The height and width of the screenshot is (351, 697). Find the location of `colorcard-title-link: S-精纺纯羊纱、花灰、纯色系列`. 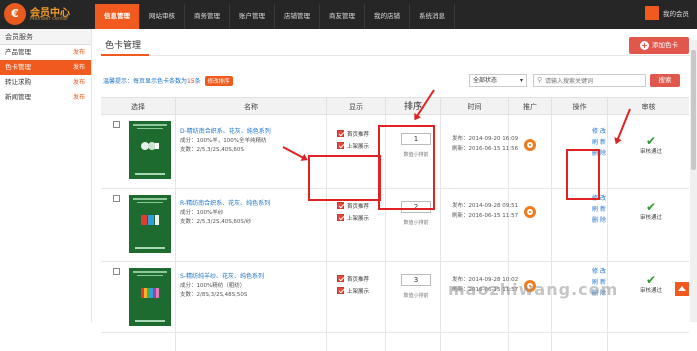

colorcard-title-link: S-精纺纯羊纱、花灰、纯色系列 is located at coordinates (222, 277).